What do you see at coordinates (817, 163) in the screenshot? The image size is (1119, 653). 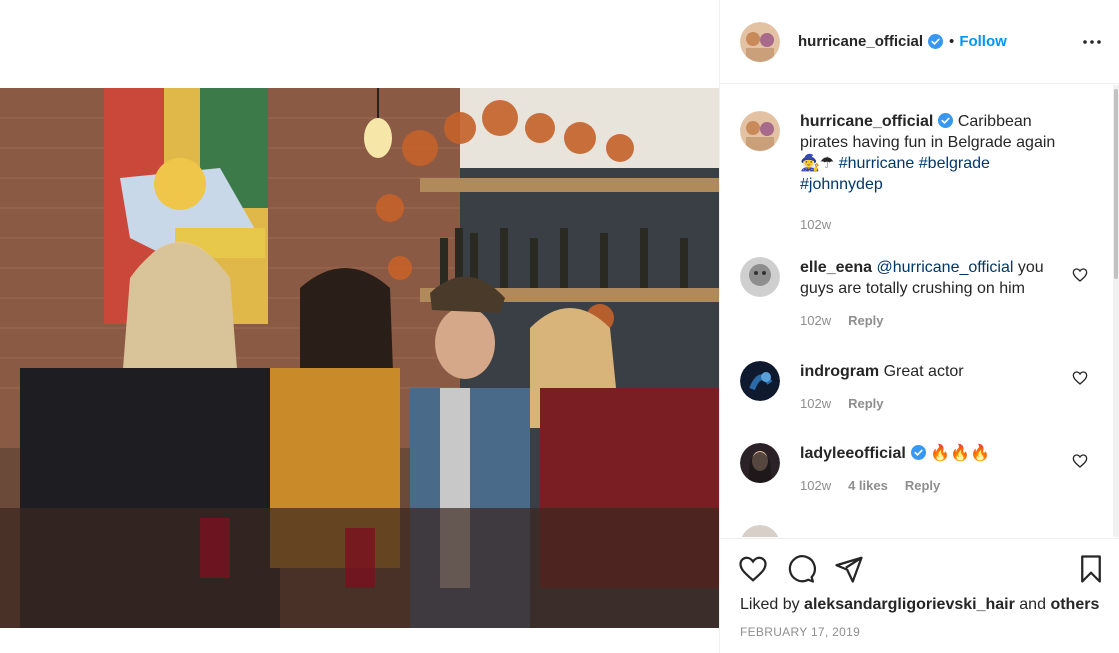 I see `caption-emoji: 🧙‍♀️☂` at bounding box center [817, 163].